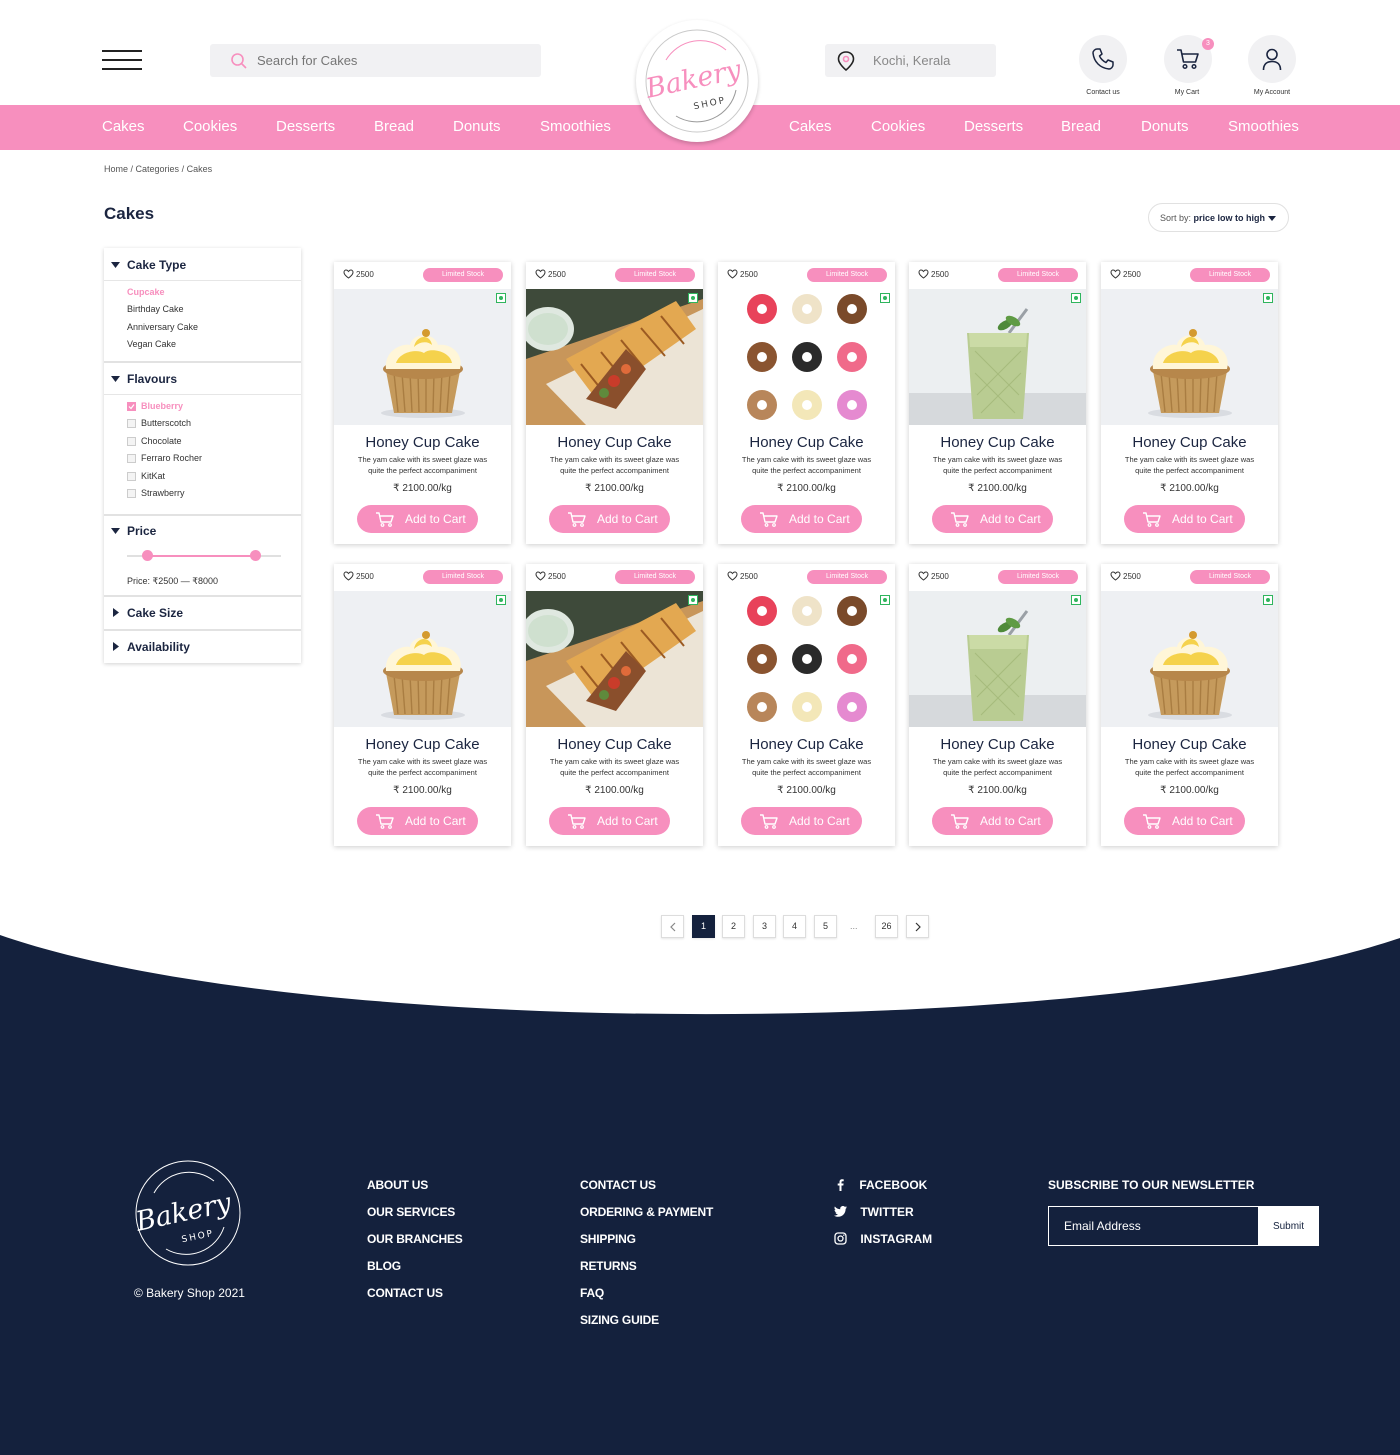  What do you see at coordinates (880, 1185) in the screenshot?
I see `social-facebook: FACEBOOK` at bounding box center [880, 1185].